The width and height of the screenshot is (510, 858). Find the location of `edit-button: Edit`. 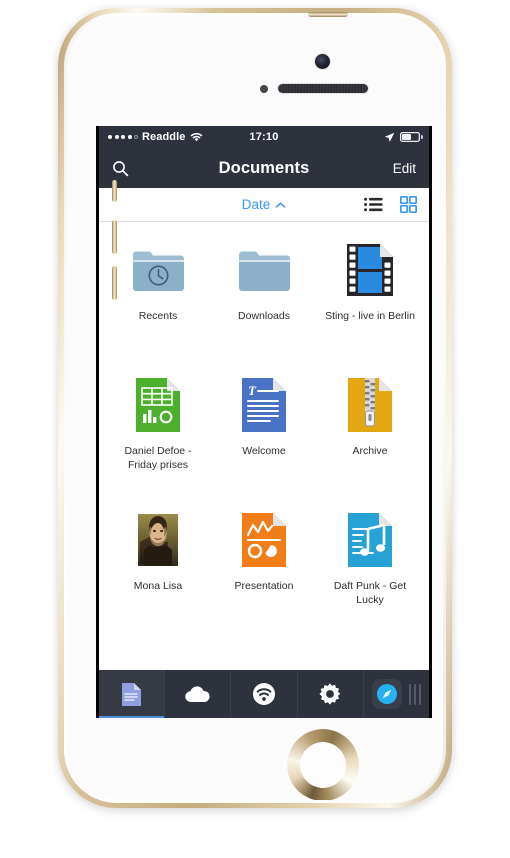

edit-button: Edit is located at coordinates (404, 168).